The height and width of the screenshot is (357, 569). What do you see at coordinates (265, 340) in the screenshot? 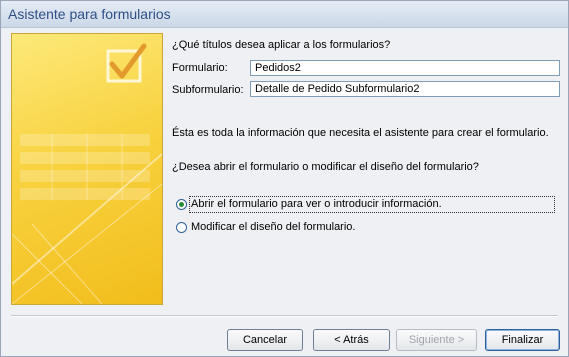
I see `cancel-button: Cancelar` at bounding box center [265, 340].